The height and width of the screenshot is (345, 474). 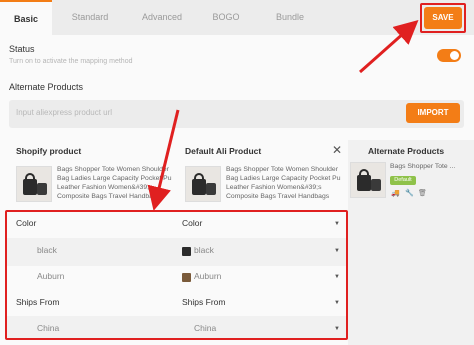 What do you see at coordinates (163, 160) in the screenshot?
I see `arrow-to-mapping` at bounding box center [163, 160].